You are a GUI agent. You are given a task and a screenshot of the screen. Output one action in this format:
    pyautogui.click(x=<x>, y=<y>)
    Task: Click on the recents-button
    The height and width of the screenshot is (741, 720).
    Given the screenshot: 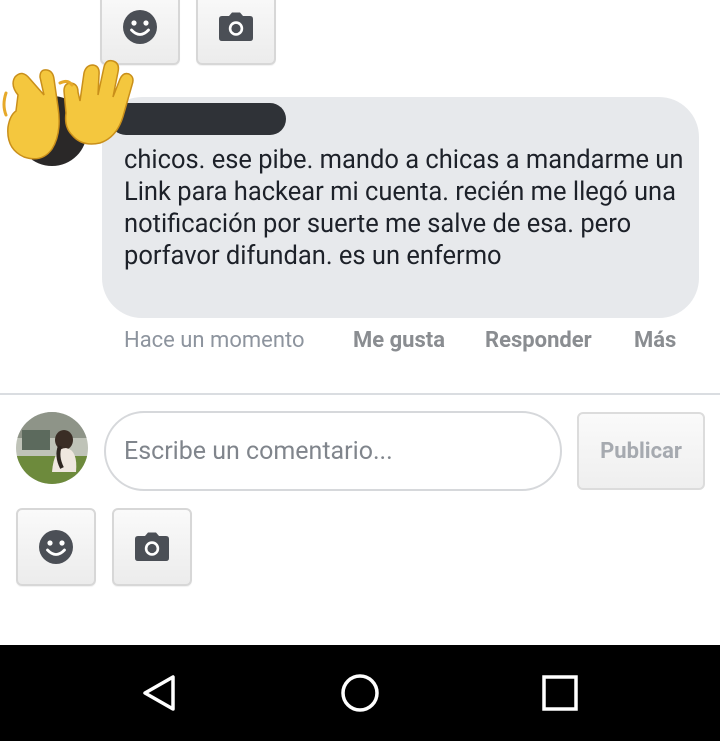 What is the action you would take?
    pyautogui.click(x=560, y=693)
    